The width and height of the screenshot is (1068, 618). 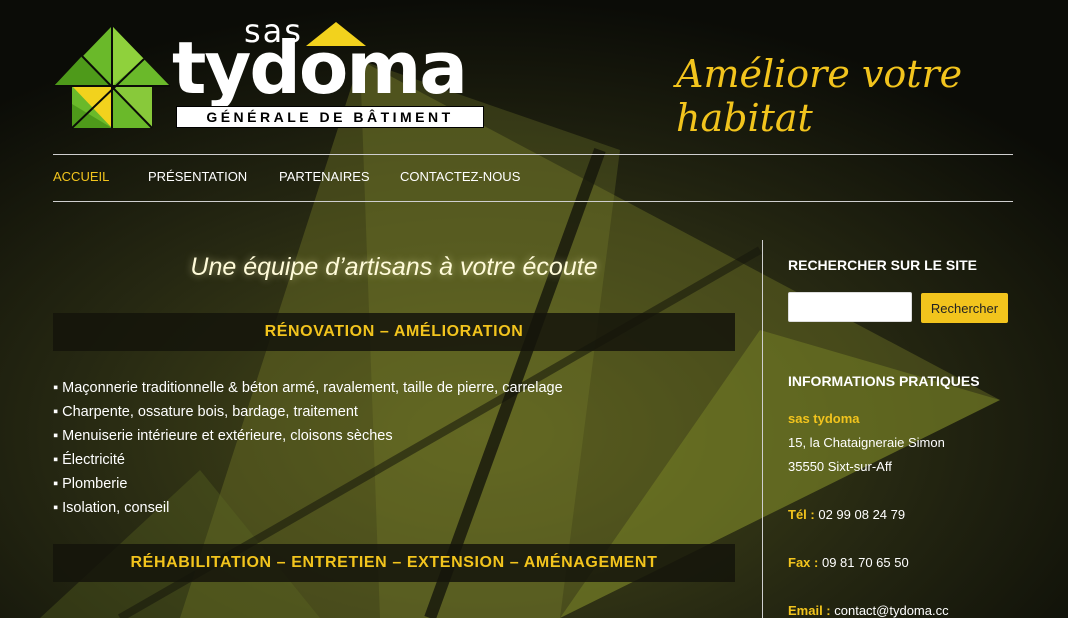 What do you see at coordinates (112, 77) in the screenshot?
I see `house-logo-icon` at bounding box center [112, 77].